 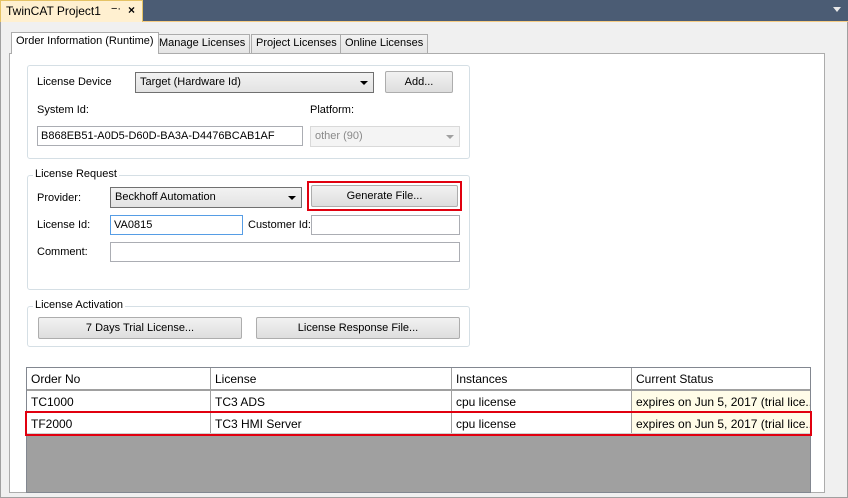 What do you see at coordinates (296, 43) in the screenshot?
I see `tab-project-licenses: Project Licenses` at bounding box center [296, 43].